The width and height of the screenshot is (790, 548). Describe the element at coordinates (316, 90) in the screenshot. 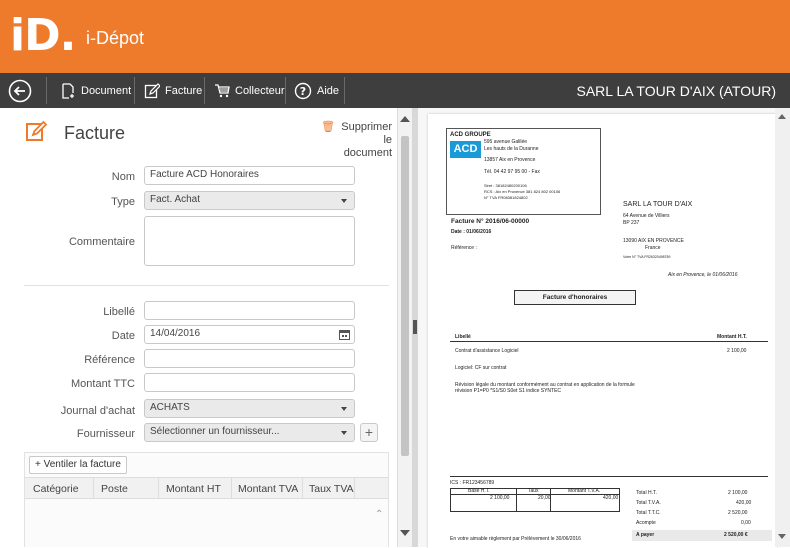

I see `aide-button: ? Aide` at that location.